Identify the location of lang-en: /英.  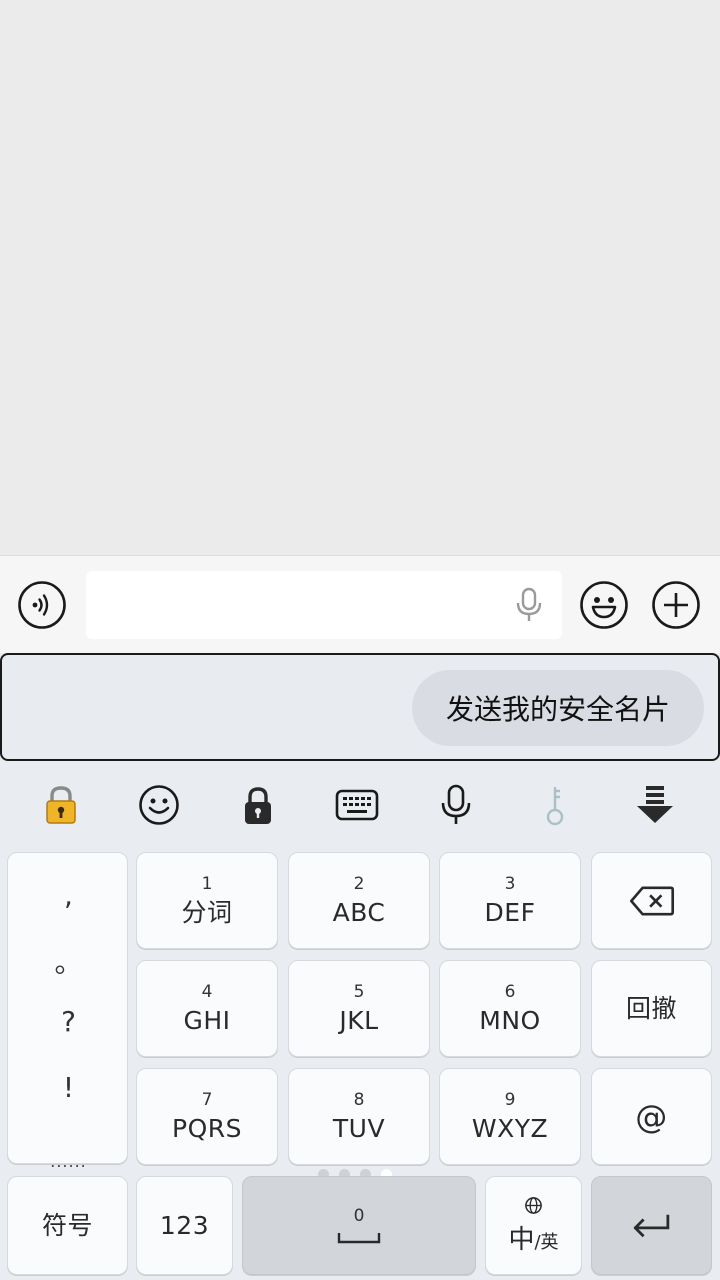
(546, 1242).